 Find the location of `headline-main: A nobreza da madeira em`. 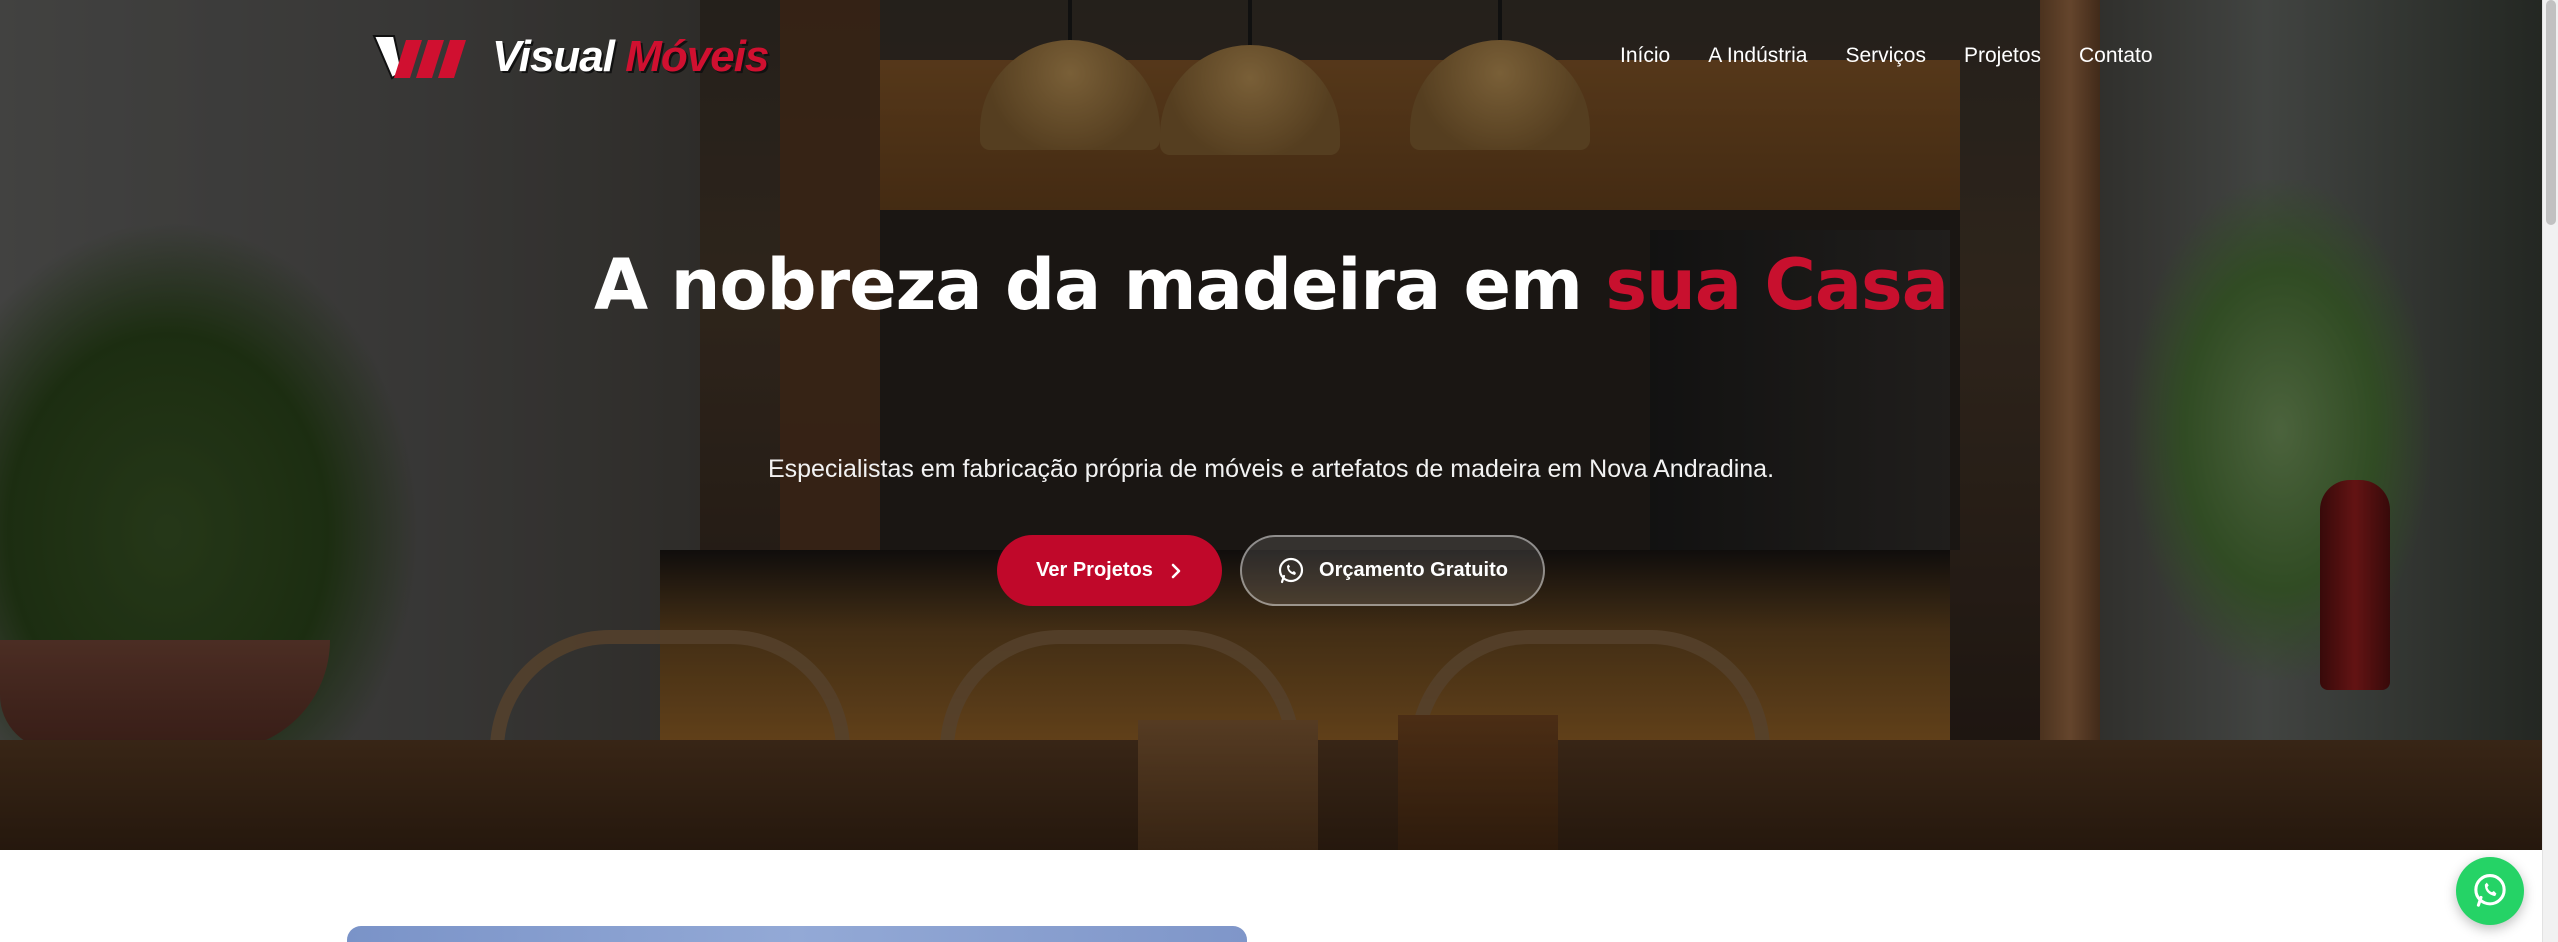

headline-main: A nobreza da madeira em is located at coordinates (1100, 285).